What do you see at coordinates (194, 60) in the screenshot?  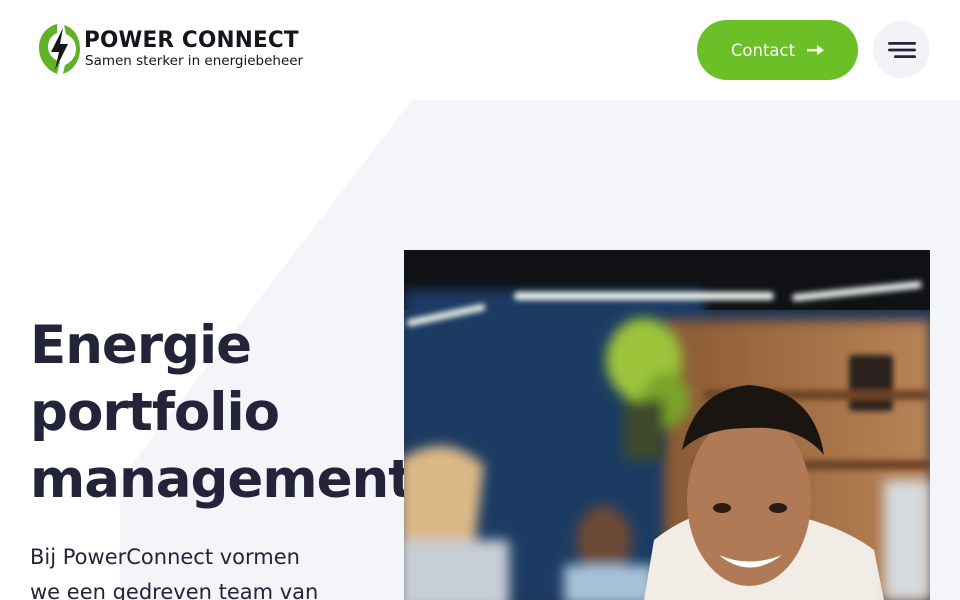 I see `brand-tagline: Samen sterker in energiebeheer` at bounding box center [194, 60].